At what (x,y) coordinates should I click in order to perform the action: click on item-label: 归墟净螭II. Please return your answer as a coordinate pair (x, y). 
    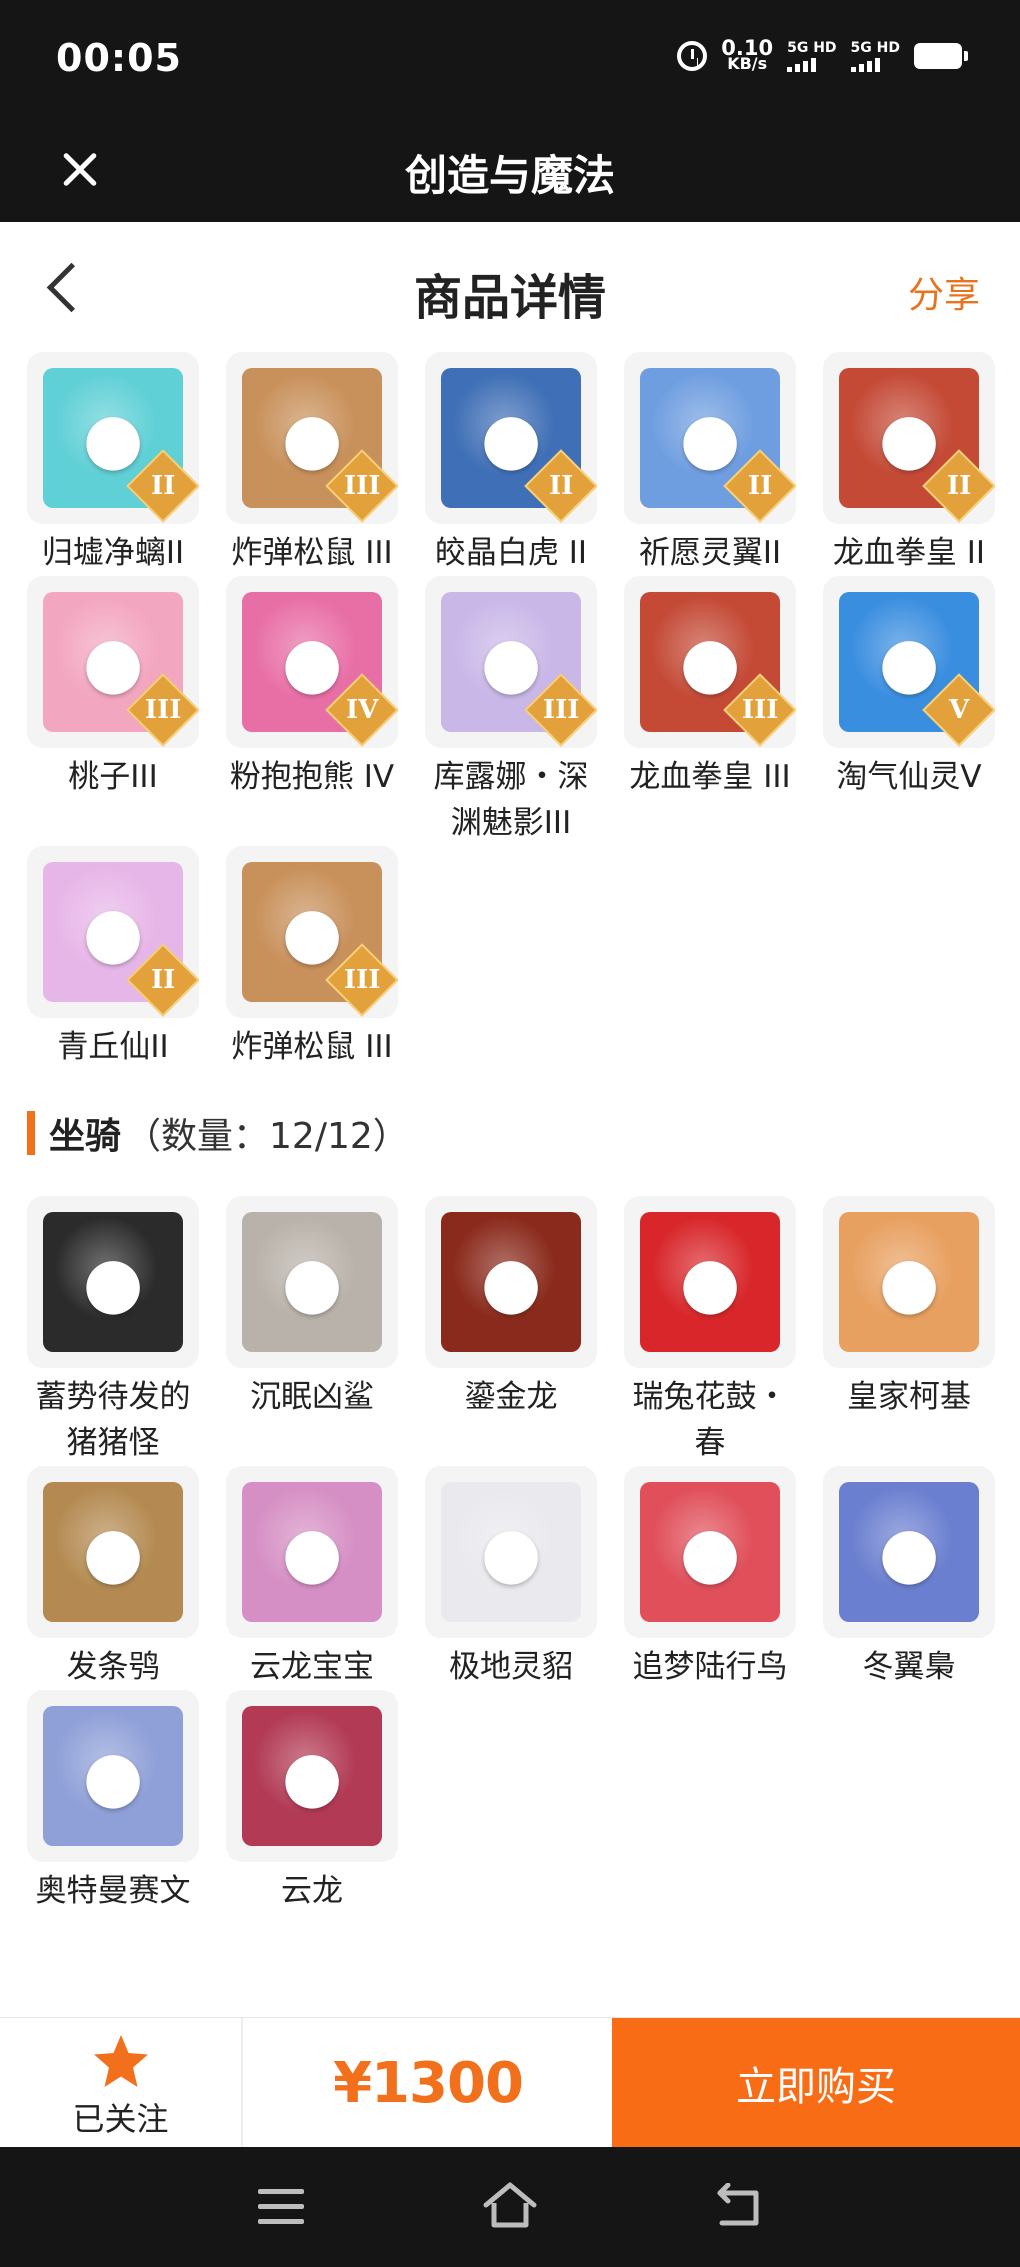
    Looking at the image, I should click on (113, 553).